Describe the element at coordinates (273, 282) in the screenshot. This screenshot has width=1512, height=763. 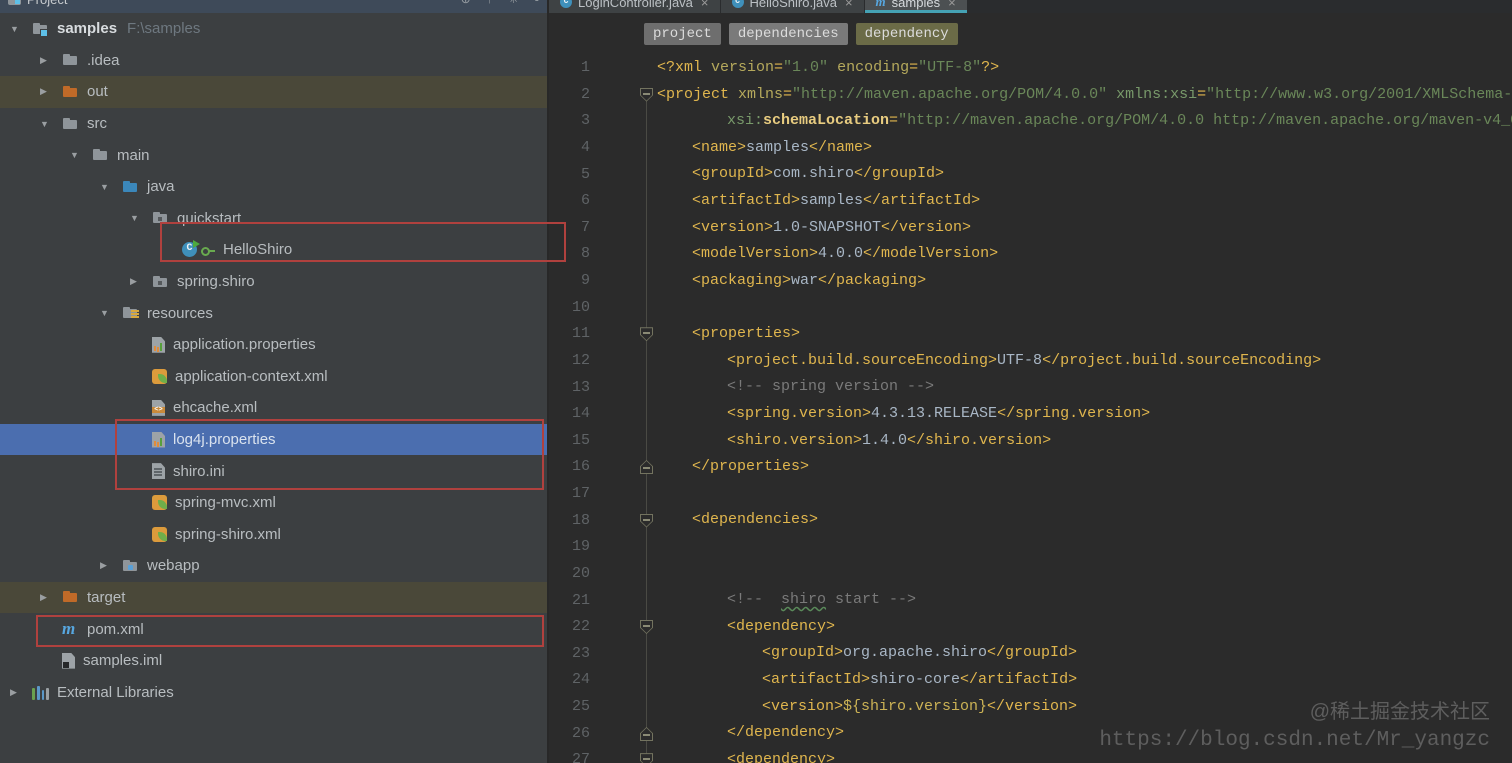
I see `tree-item-spring-shiro: ▶ spring.shiro` at that location.